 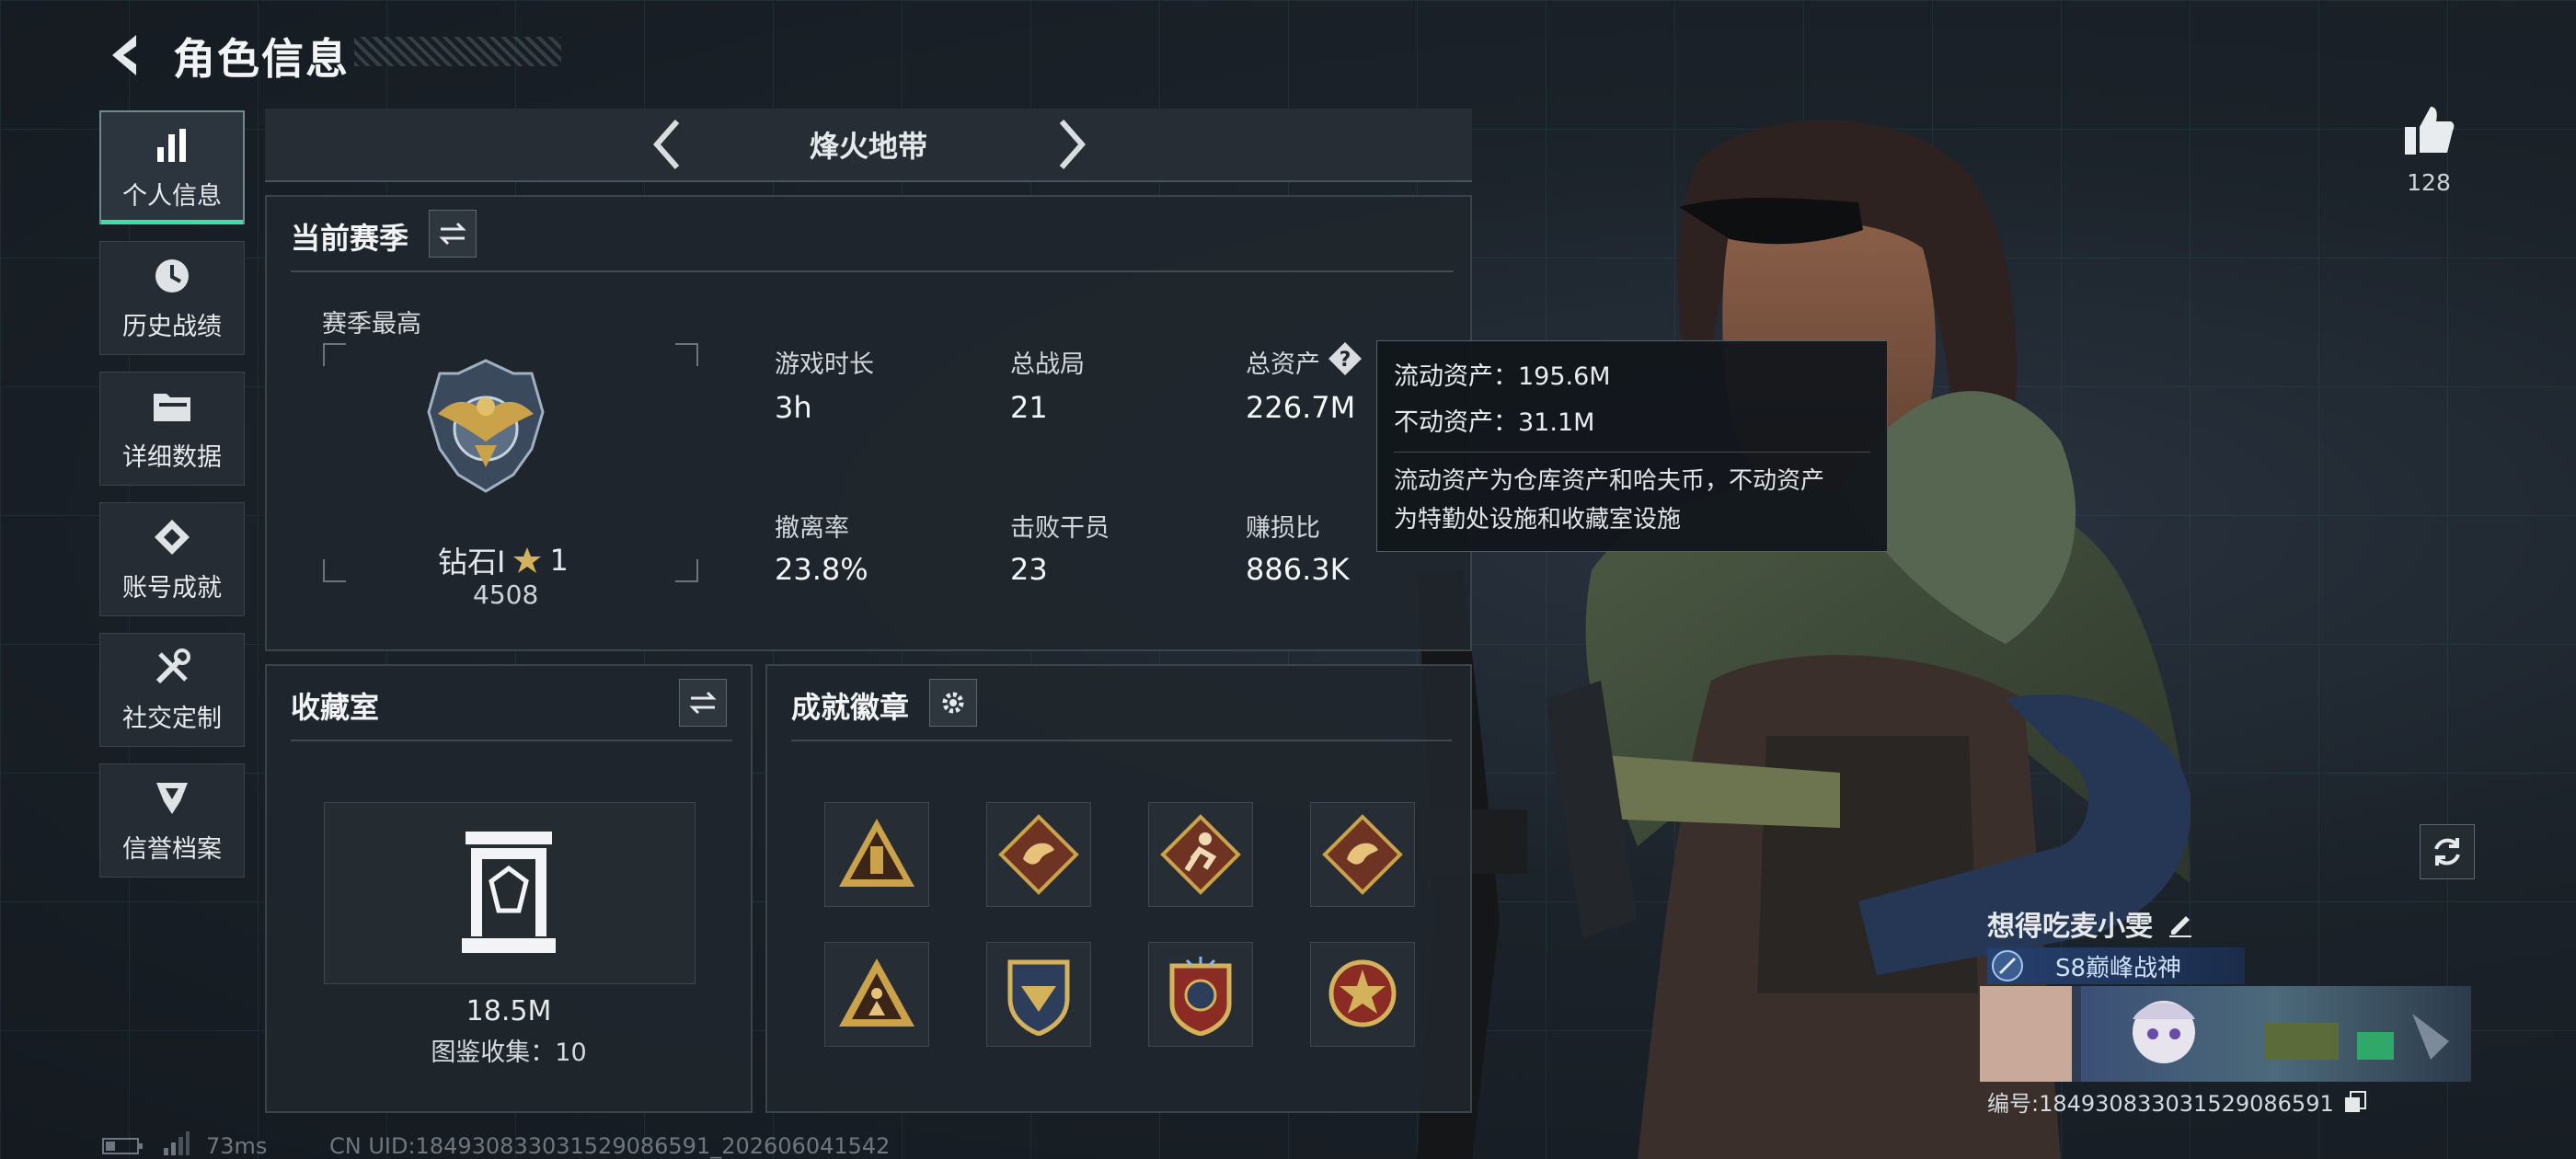 I want to click on sidebar-item-label: 账号成就, so click(x=172, y=587).